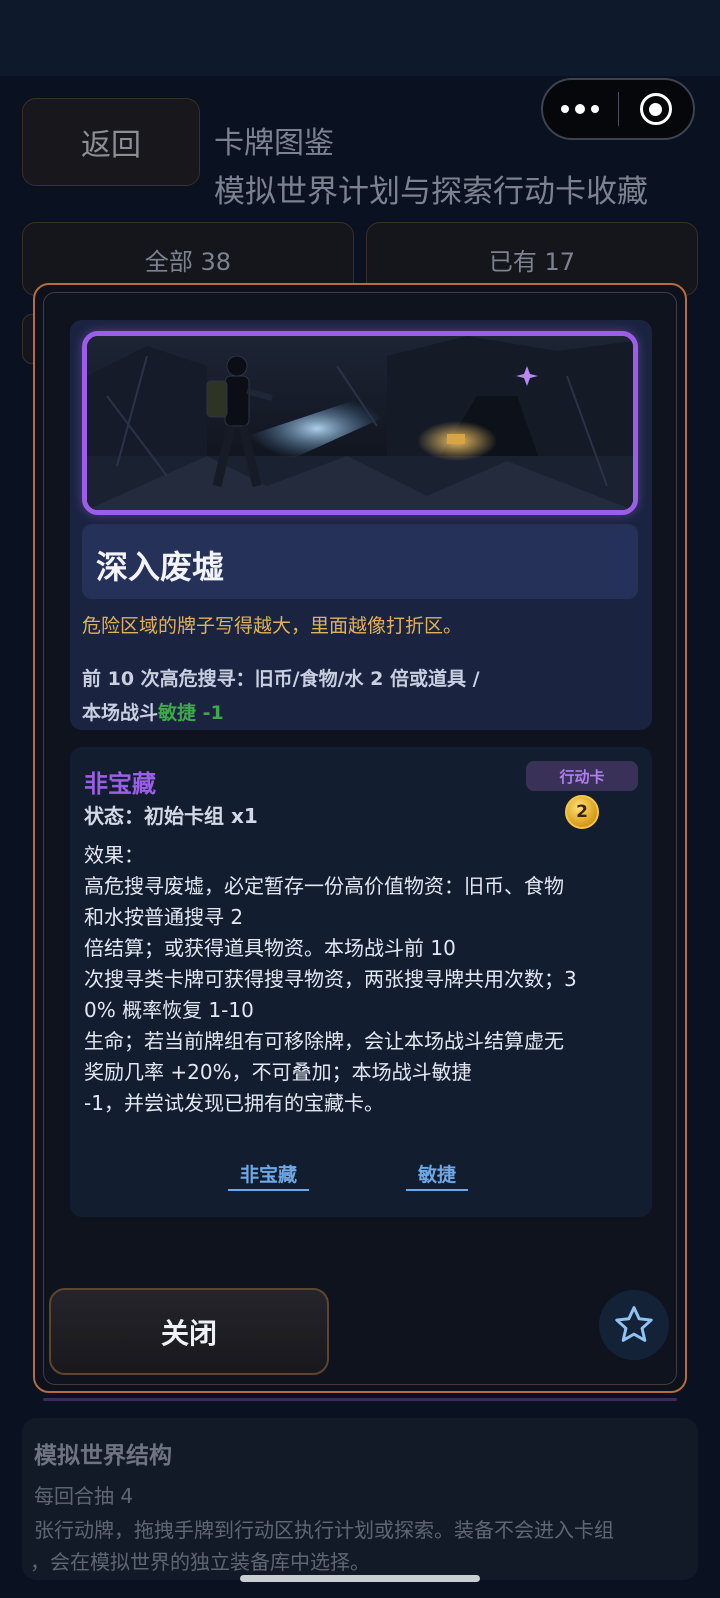 The height and width of the screenshot is (1598, 720). What do you see at coordinates (111, 142) in the screenshot?
I see `back-button: 返回` at bounding box center [111, 142].